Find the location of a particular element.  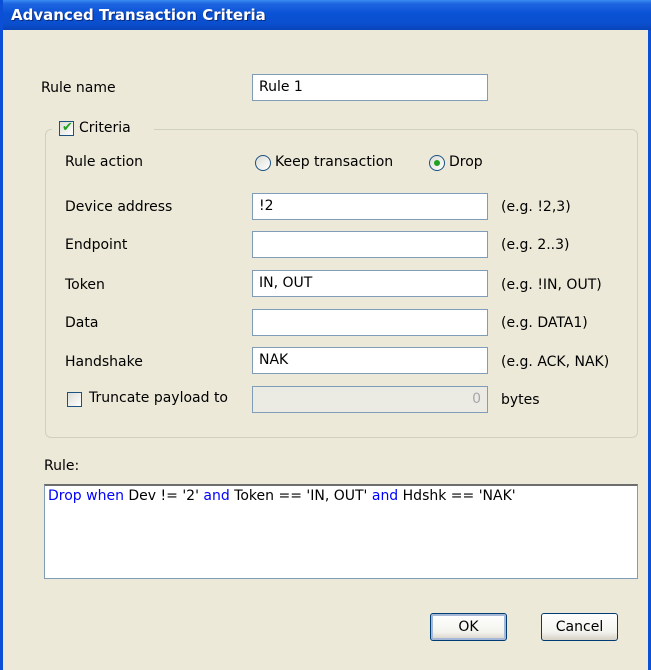

criteria-checkbox: ✔ is located at coordinates (66, 128).